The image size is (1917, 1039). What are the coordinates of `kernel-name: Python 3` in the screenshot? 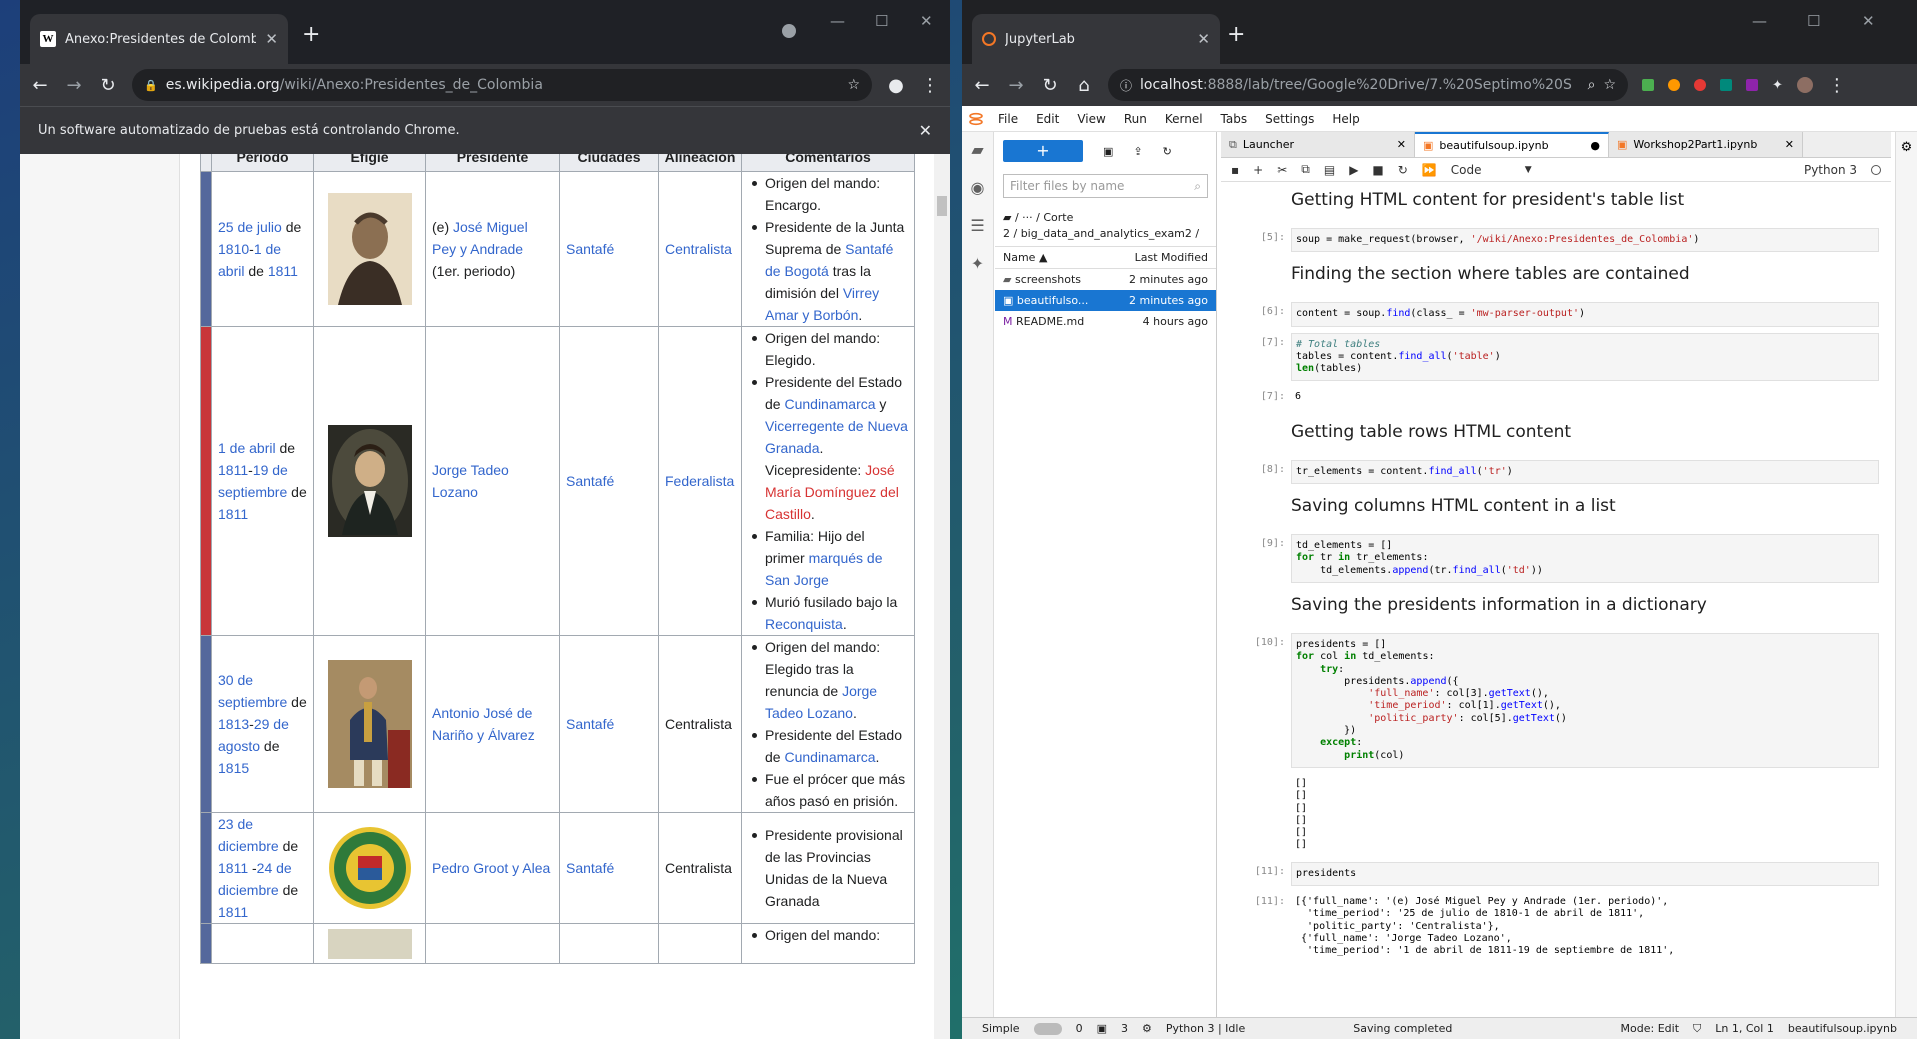 It's located at (1830, 170).